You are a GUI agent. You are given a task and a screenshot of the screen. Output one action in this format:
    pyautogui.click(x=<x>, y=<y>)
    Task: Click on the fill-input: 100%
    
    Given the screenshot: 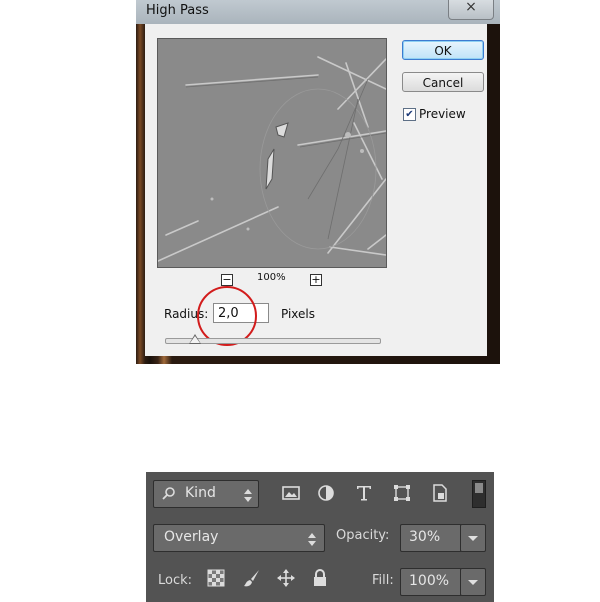 What is the action you would take?
    pyautogui.click(x=431, y=582)
    